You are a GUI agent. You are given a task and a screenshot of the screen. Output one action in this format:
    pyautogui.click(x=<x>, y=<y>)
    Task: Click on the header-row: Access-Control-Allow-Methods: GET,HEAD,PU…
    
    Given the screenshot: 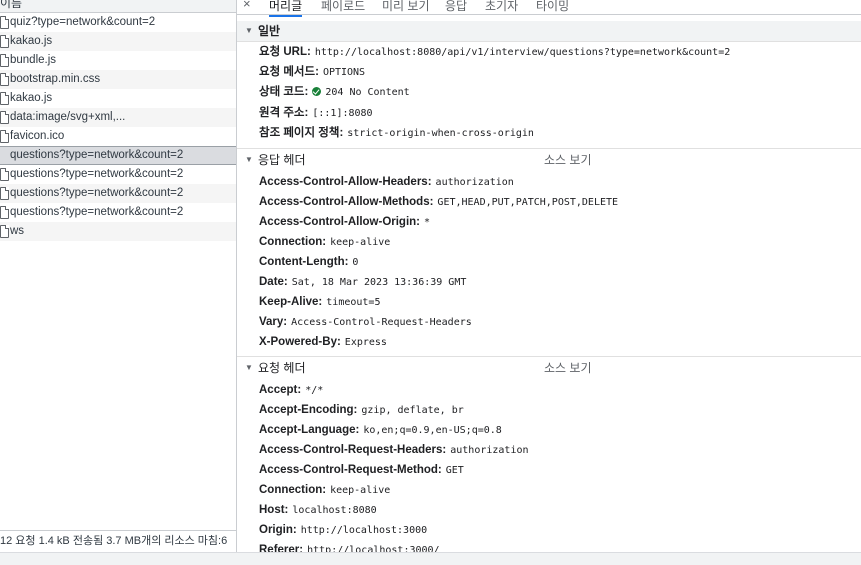 What is the action you would take?
    pyautogui.click(x=438, y=202)
    